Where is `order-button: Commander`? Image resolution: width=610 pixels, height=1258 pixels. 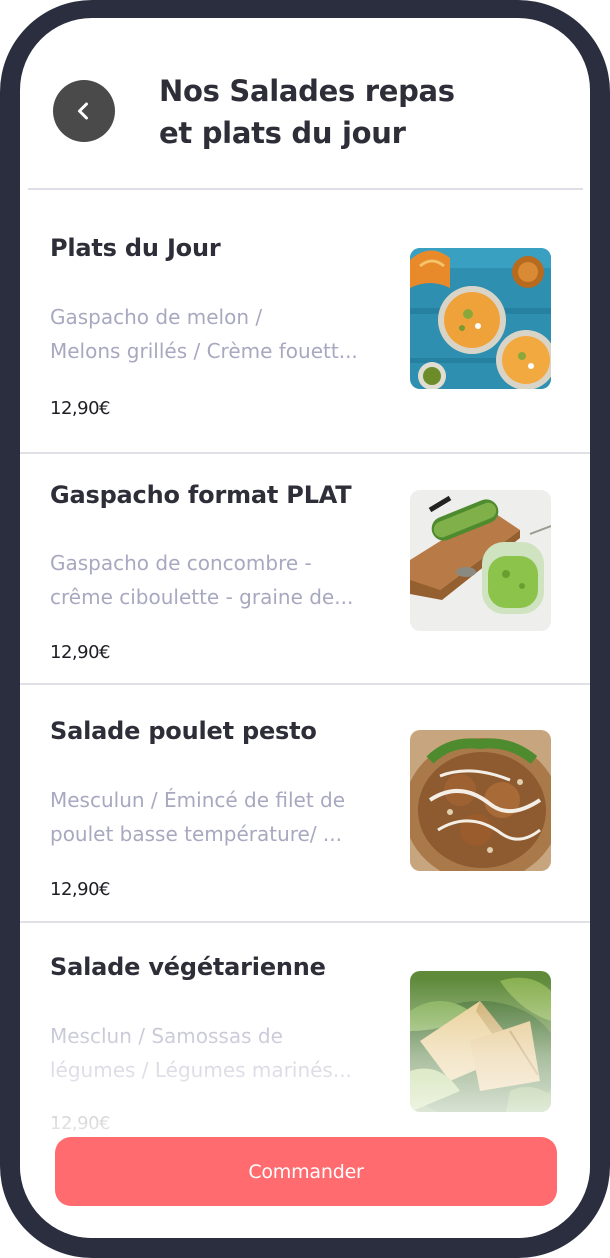 order-button: Commander is located at coordinates (306, 1171).